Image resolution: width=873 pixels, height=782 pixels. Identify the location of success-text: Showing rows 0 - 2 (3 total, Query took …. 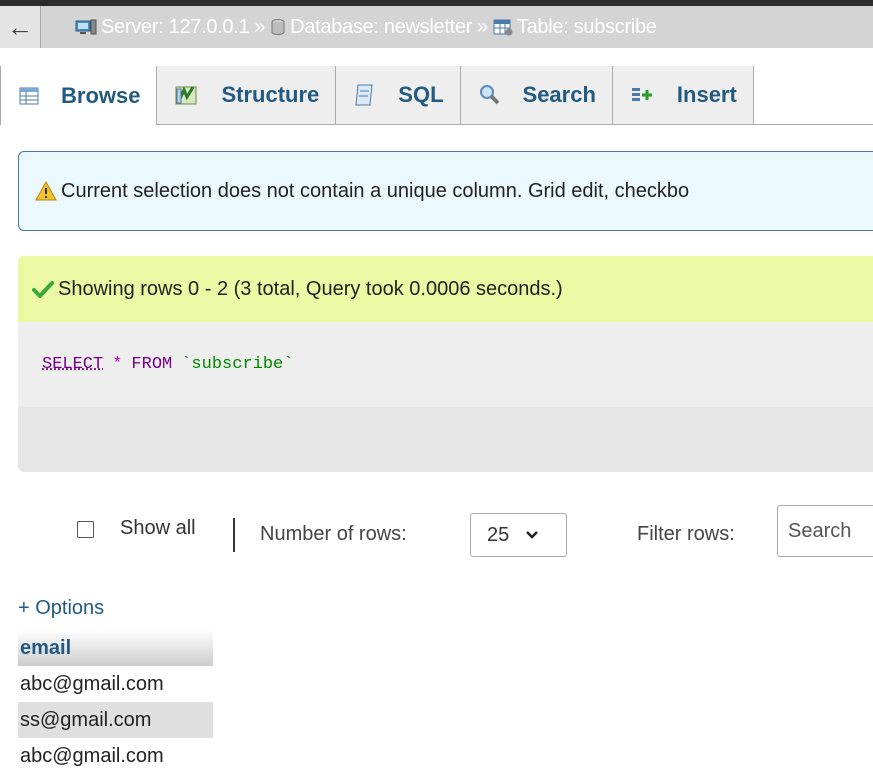
(310, 288).